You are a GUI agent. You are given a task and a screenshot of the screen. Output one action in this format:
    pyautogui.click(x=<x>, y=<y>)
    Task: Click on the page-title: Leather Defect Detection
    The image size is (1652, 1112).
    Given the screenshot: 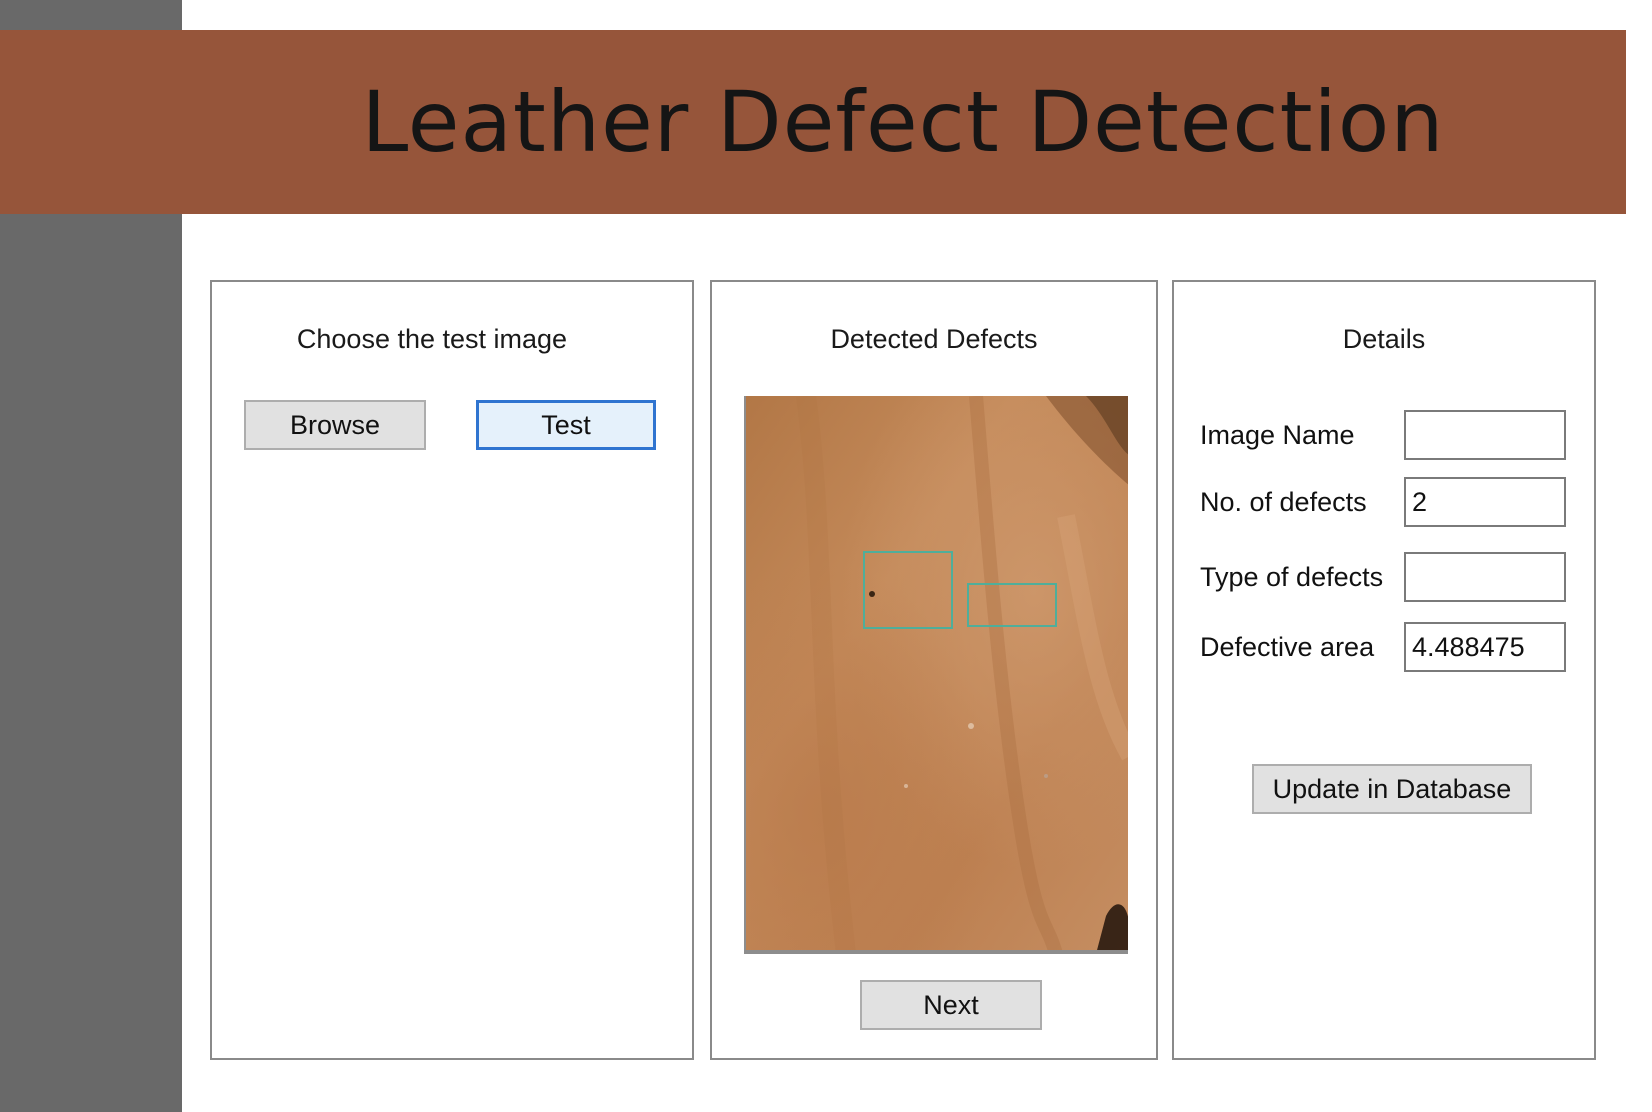 What is the action you would take?
    pyautogui.click(x=903, y=122)
    